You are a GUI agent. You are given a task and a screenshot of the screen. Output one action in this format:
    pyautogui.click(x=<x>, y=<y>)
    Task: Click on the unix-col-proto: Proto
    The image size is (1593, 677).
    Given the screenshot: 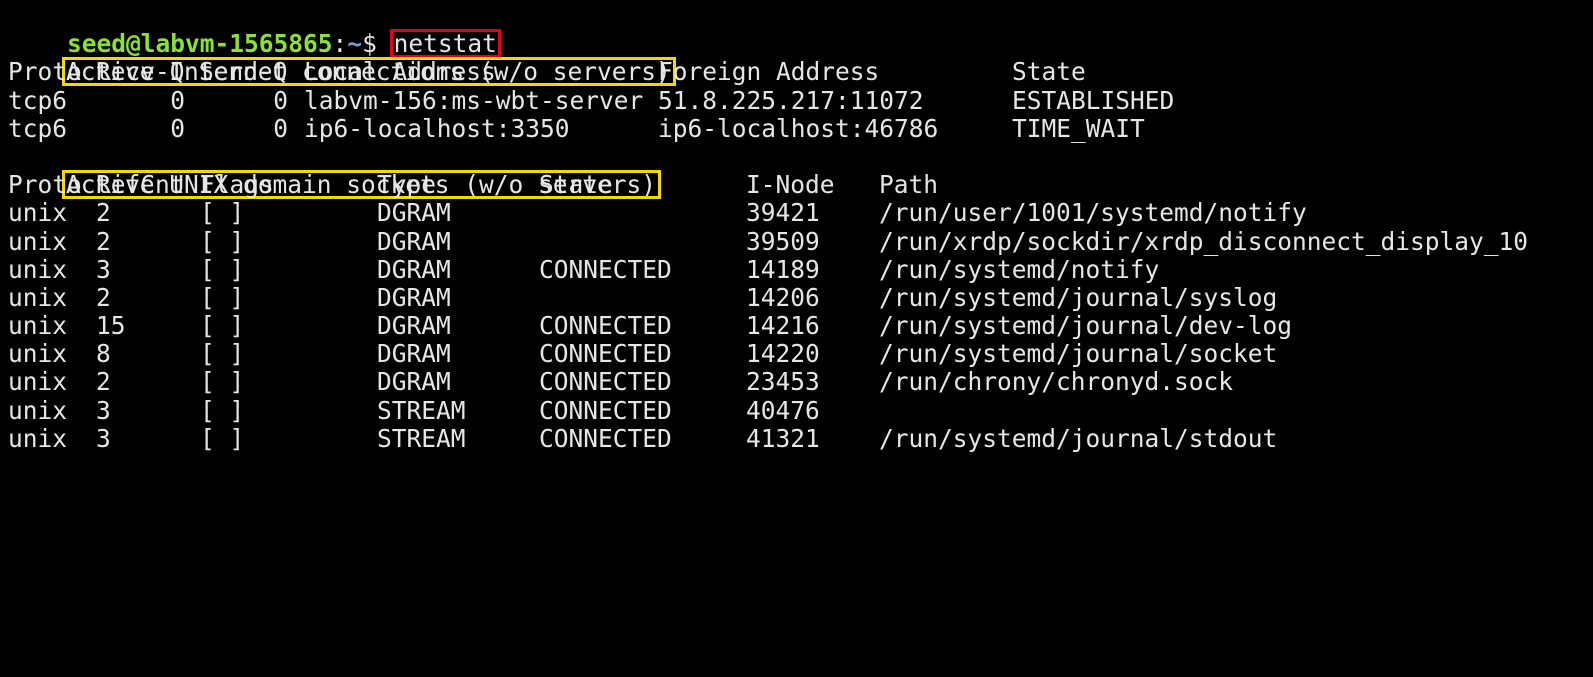 What is the action you would take?
    pyautogui.click(x=45, y=185)
    